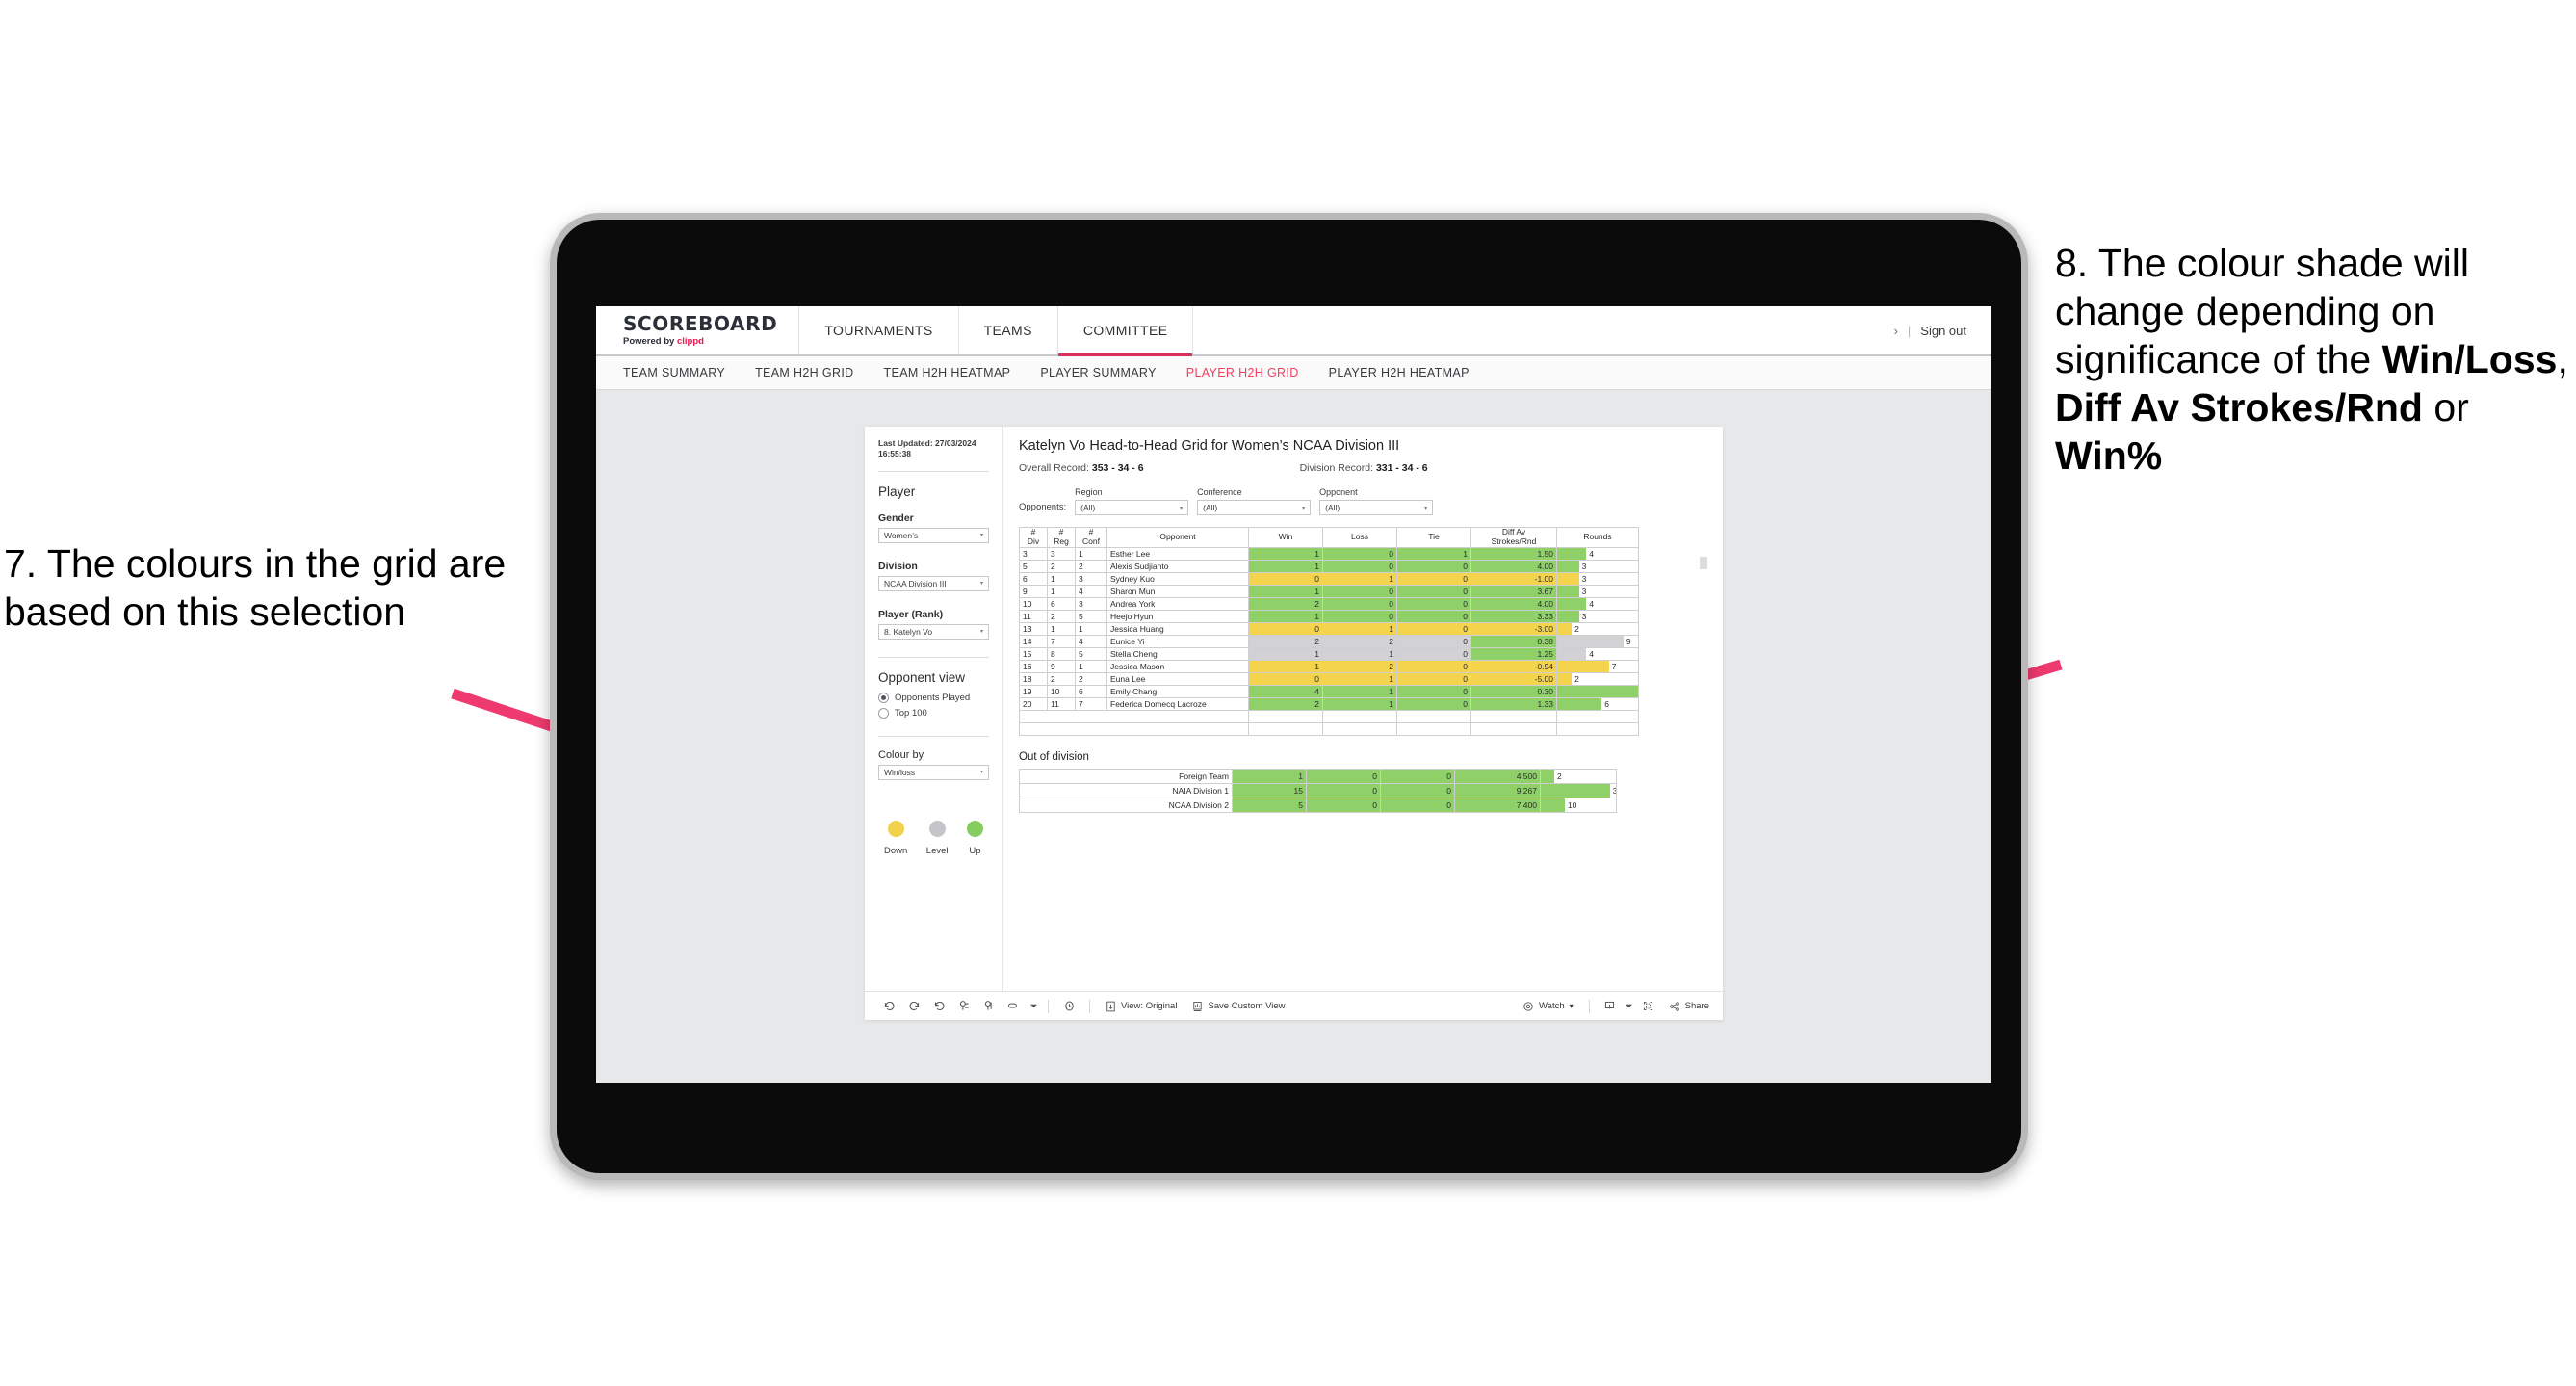 The height and width of the screenshot is (1386, 2576). What do you see at coordinates (1597, 537) in the screenshot?
I see `table-header-cell: Rounds` at bounding box center [1597, 537].